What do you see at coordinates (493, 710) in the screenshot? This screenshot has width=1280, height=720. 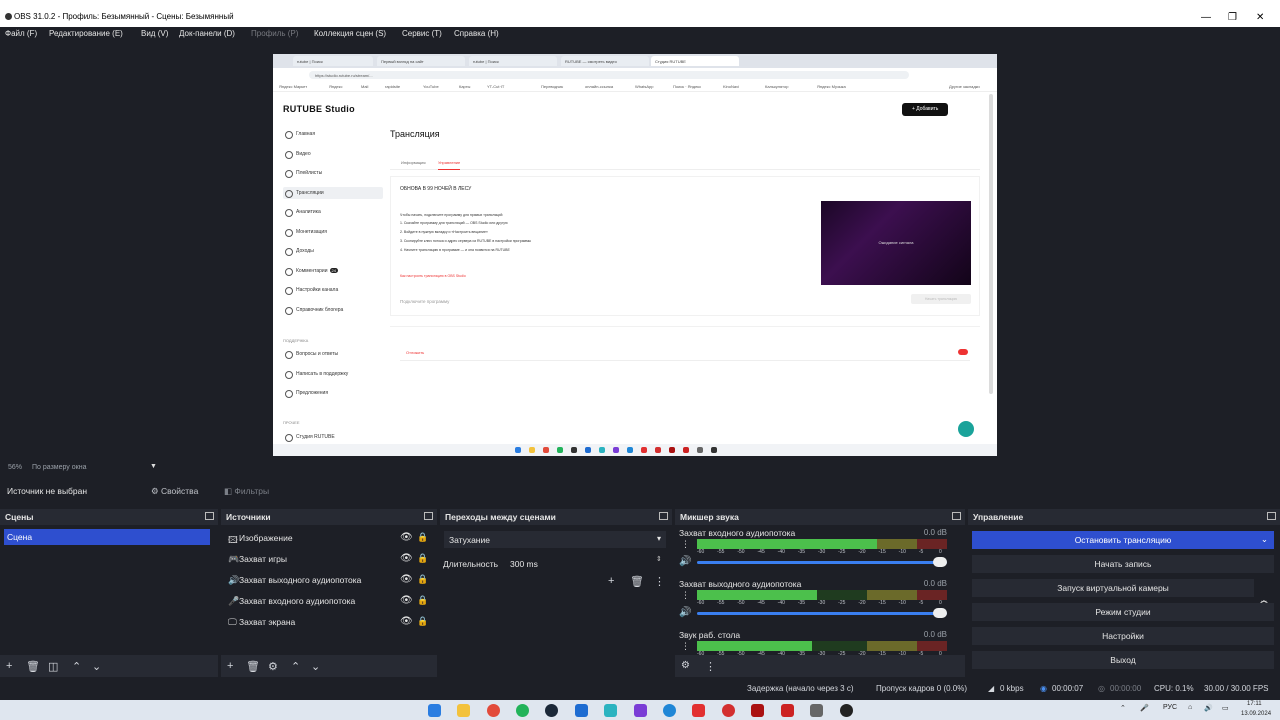 I see `chrome-icon` at bounding box center [493, 710].